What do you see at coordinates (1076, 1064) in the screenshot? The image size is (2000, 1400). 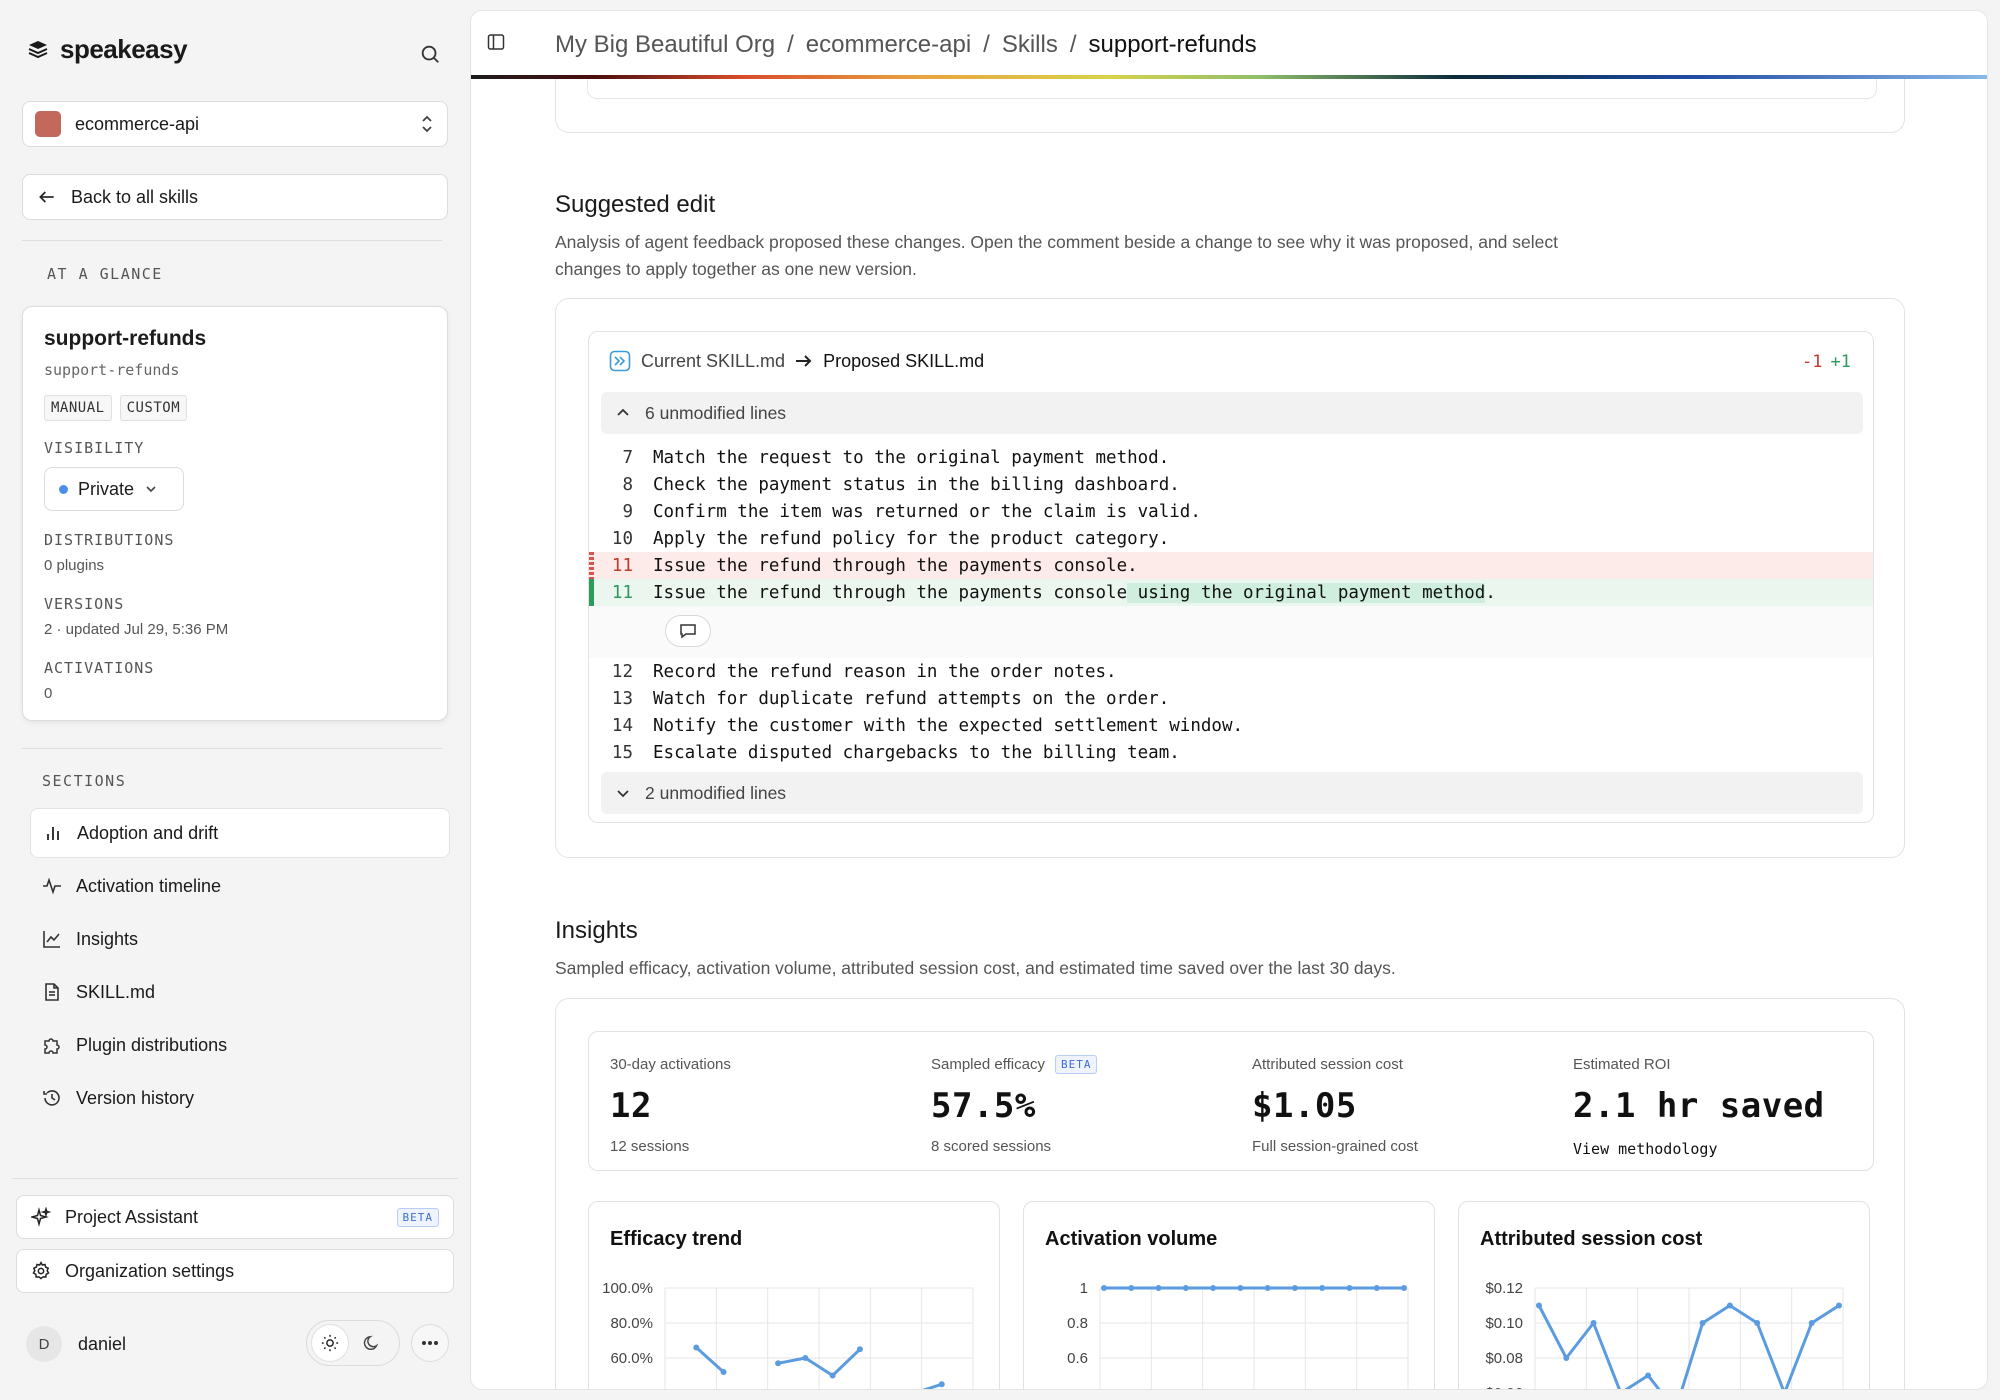 I see `beta-badge: BETA` at bounding box center [1076, 1064].